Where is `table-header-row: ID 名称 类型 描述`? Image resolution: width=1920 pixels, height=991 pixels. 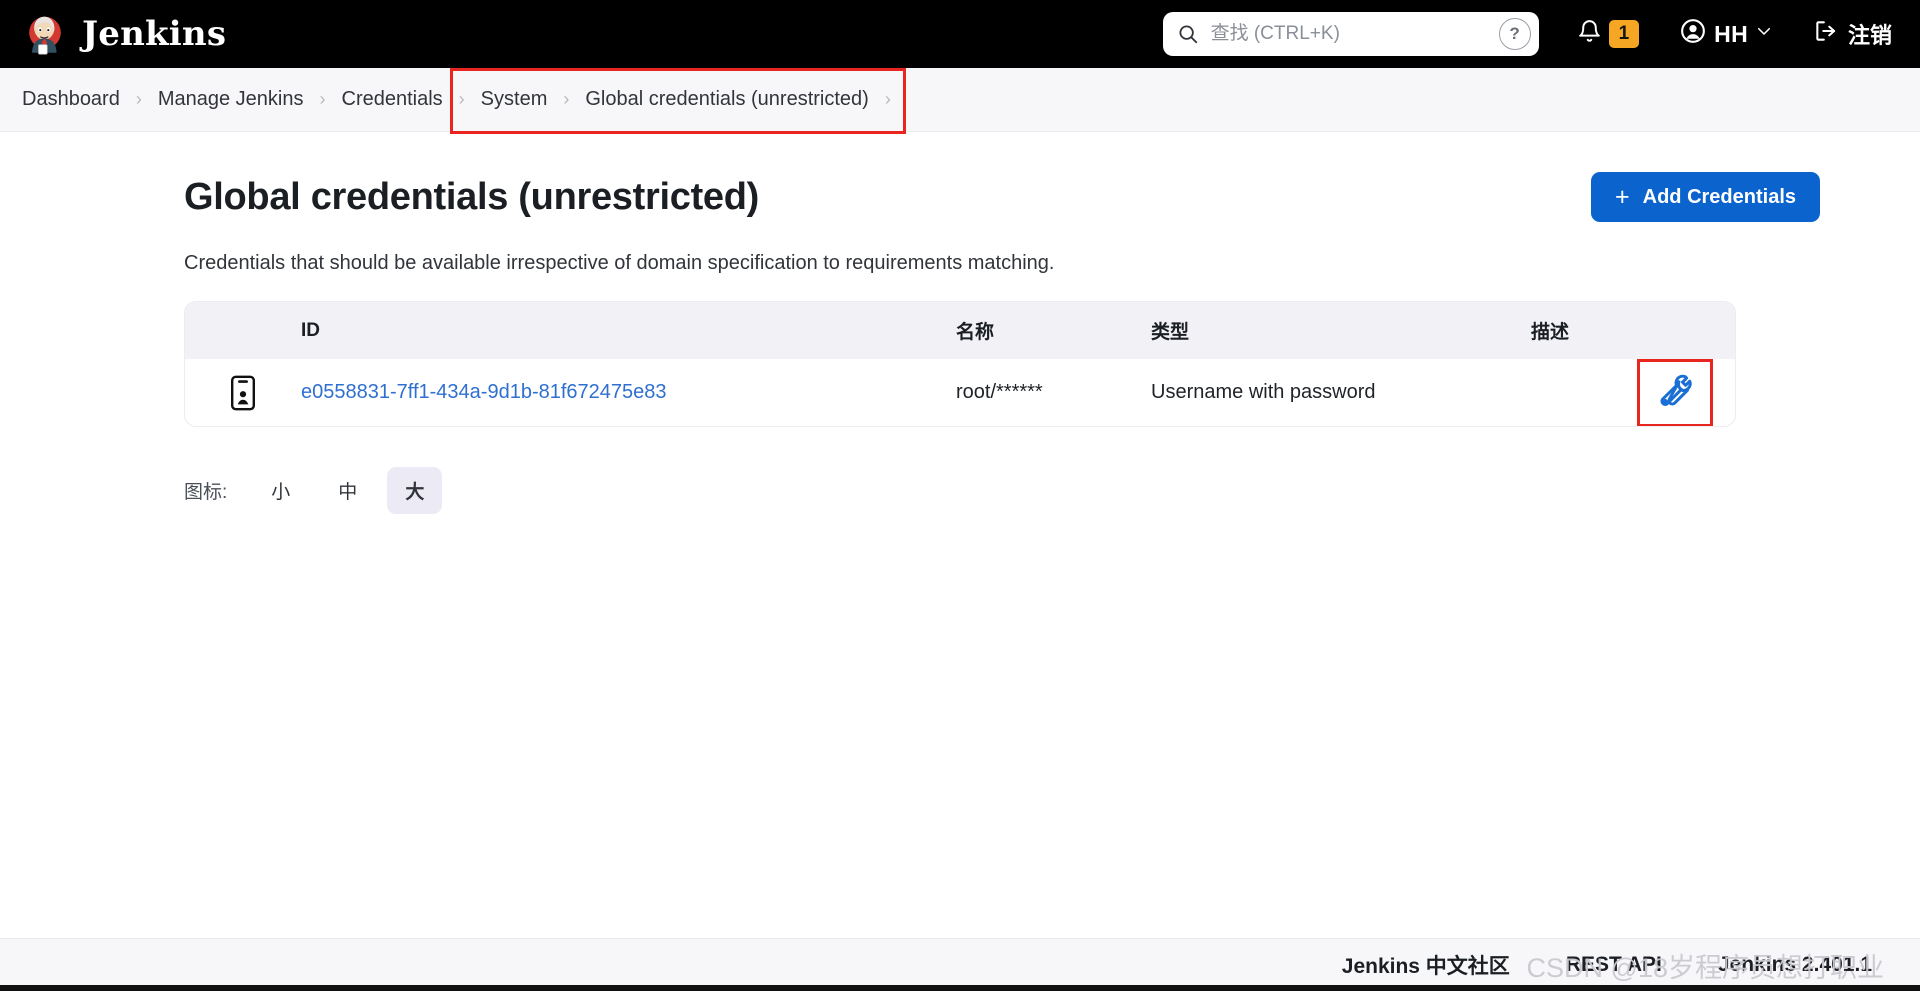 table-header-row: ID 名称 类型 描述 is located at coordinates (960, 330).